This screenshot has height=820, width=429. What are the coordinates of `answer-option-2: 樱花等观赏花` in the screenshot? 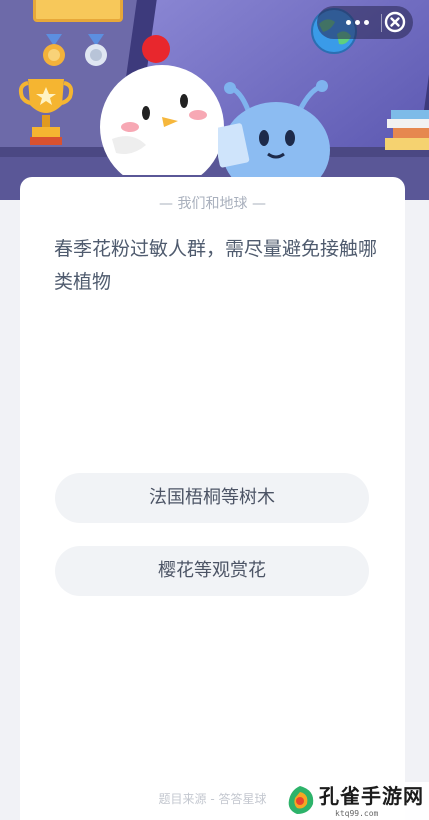 It's located at (212, 571).